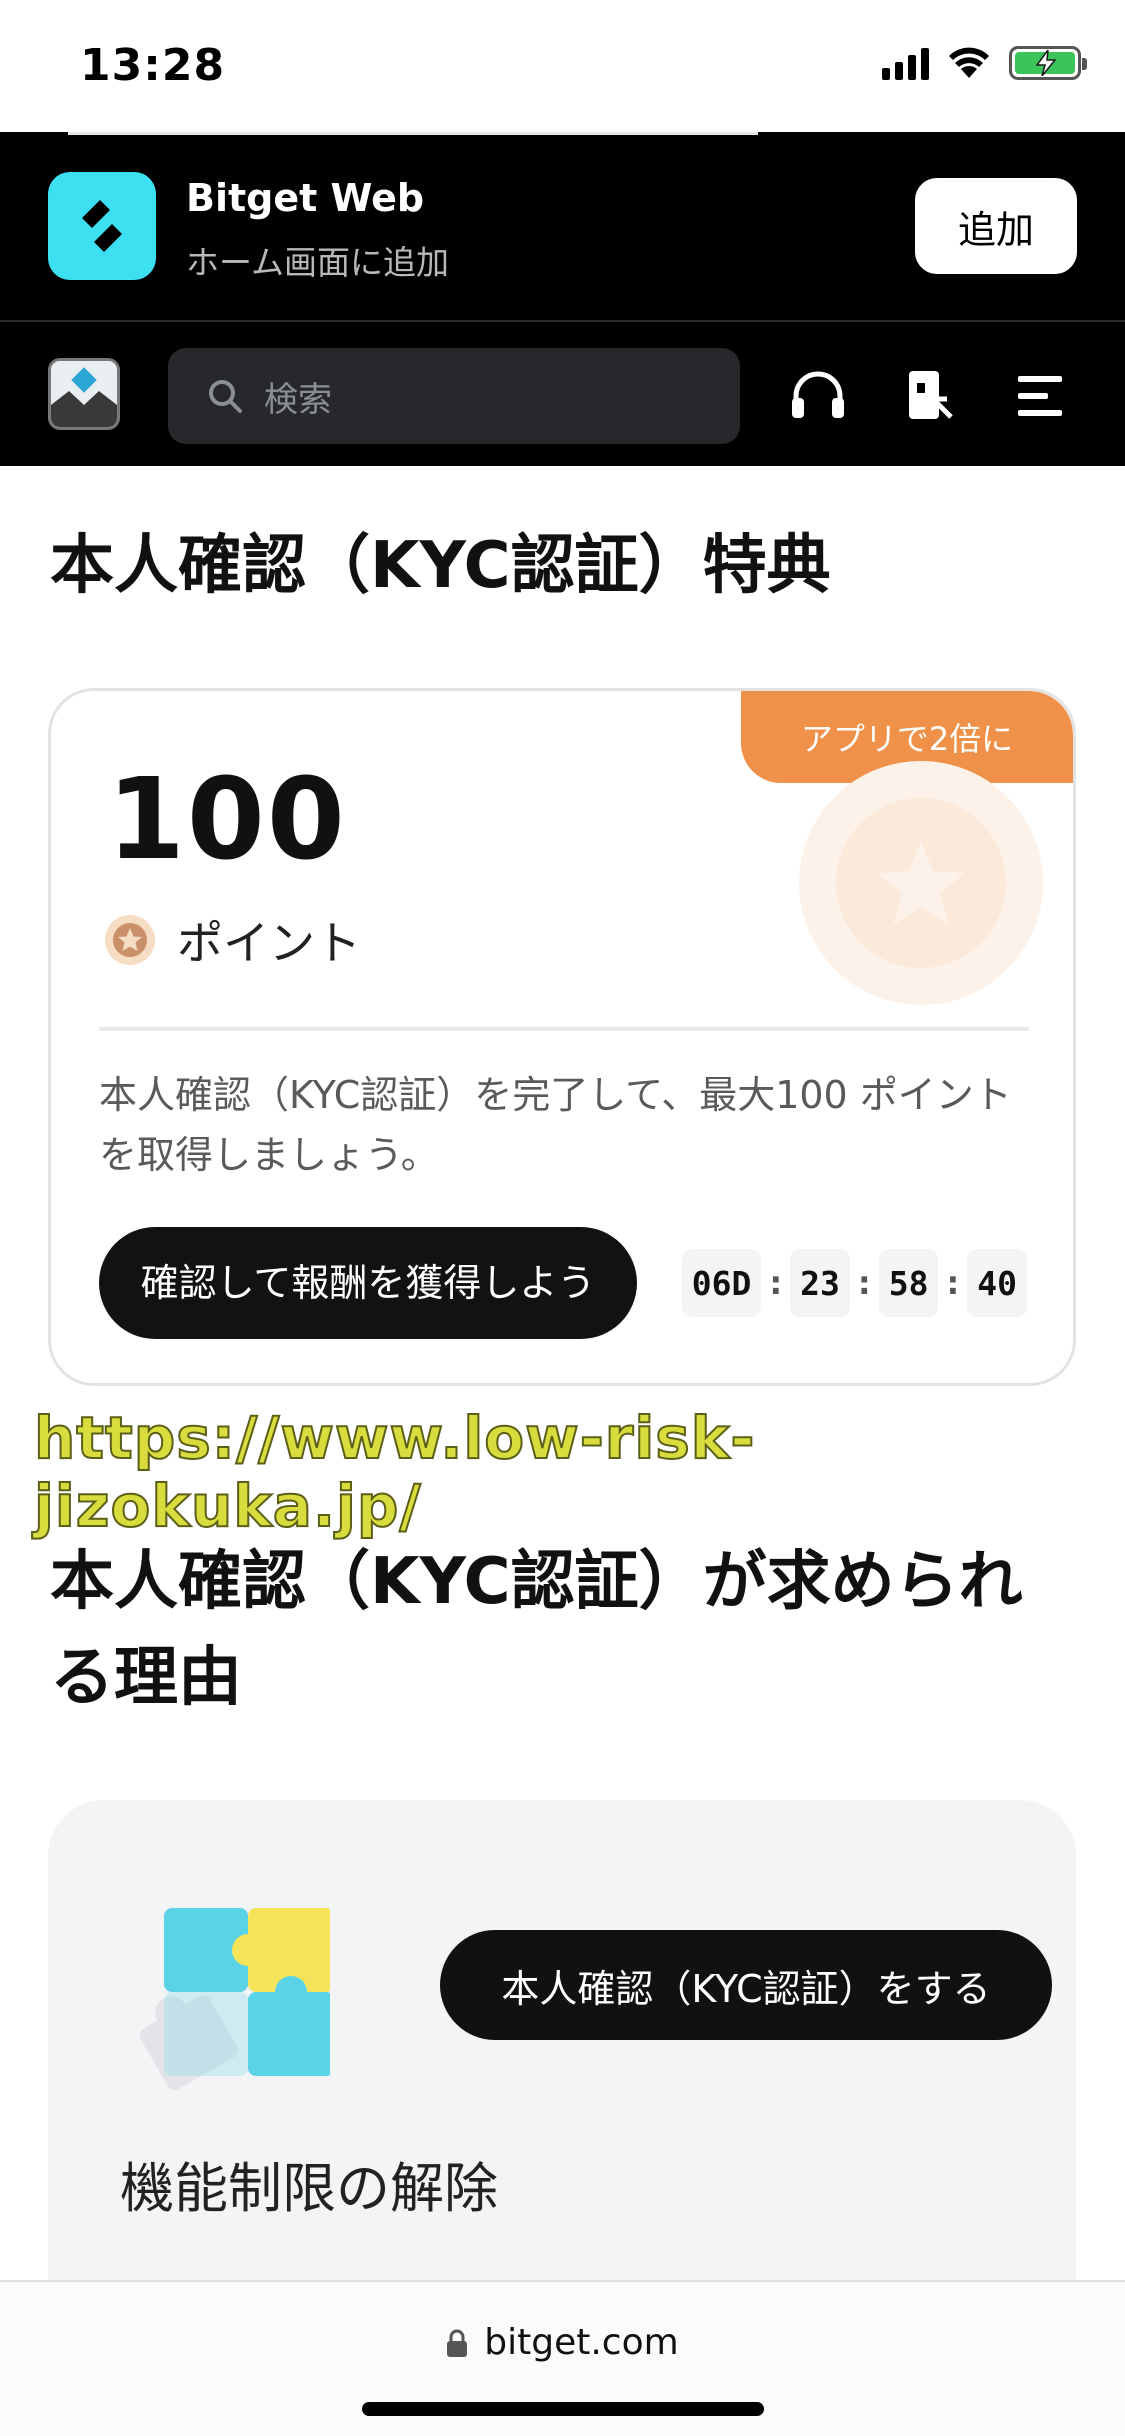  I want to click on bitget-logo-icon, so click(102, 226).